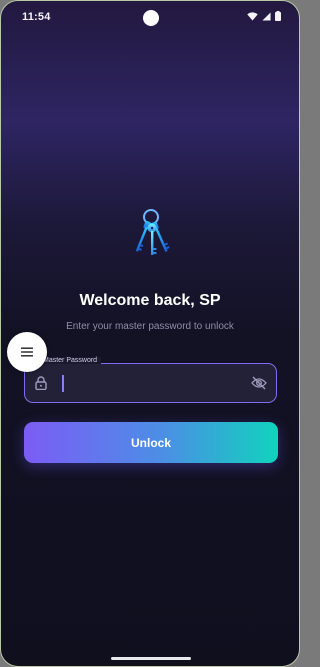 Image resolution: width=320 pixels, height=667 pixels. What do you see at coordinates (41, 383) in the screenshot?
I see `lock-icon` at bounding box center [41, 383].